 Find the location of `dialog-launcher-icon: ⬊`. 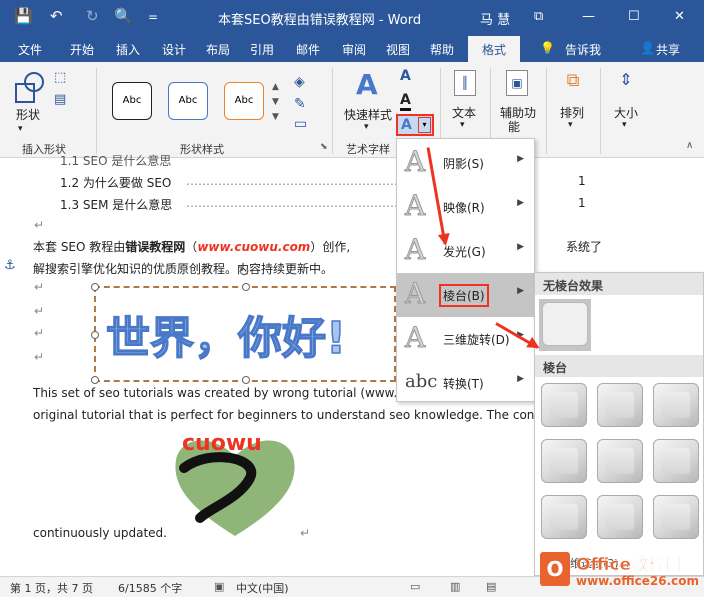

dialog-launcher-icon: ⬊ is located at coordinates (324, 147).